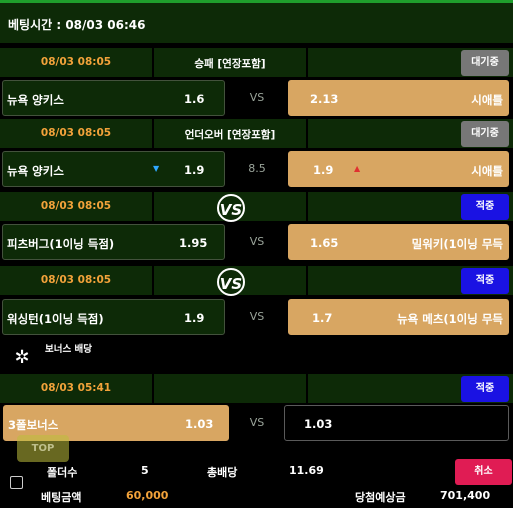 This screenshot has width=513, height=508. Describe the element at coordinates (256, 24) in the screenshot. I see `betting-time-bar: 베팅시간 : 08/03 06:46` at that location.